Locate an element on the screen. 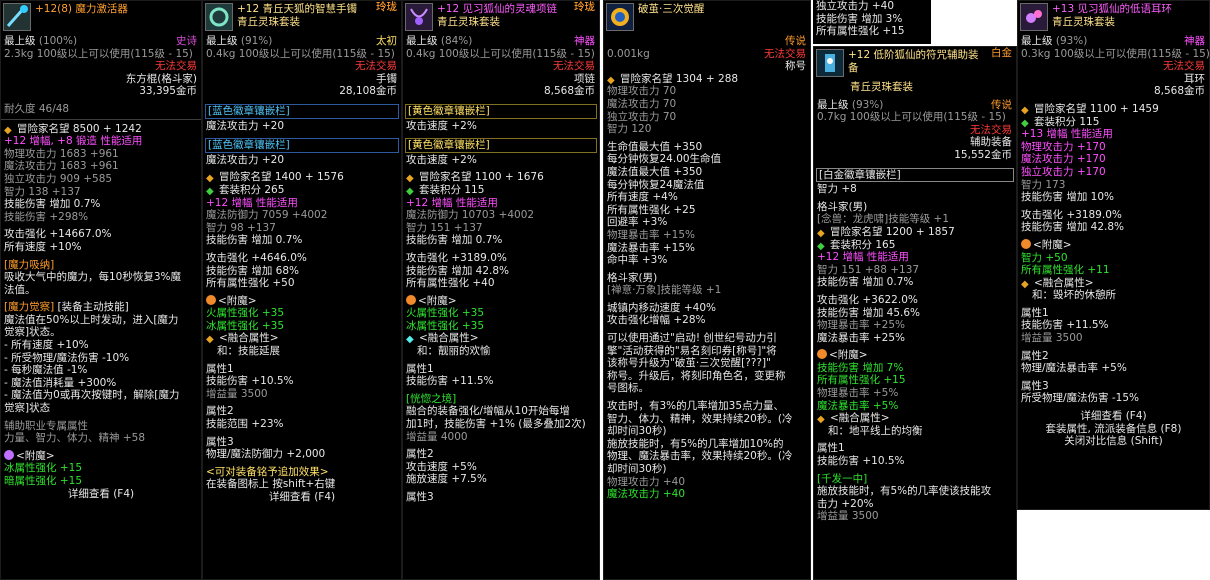 Image resolution: width=1210 pixels, height=580 pixels. enchant-line: 冰属性强化 +35 is located at coordinates (245, 325).